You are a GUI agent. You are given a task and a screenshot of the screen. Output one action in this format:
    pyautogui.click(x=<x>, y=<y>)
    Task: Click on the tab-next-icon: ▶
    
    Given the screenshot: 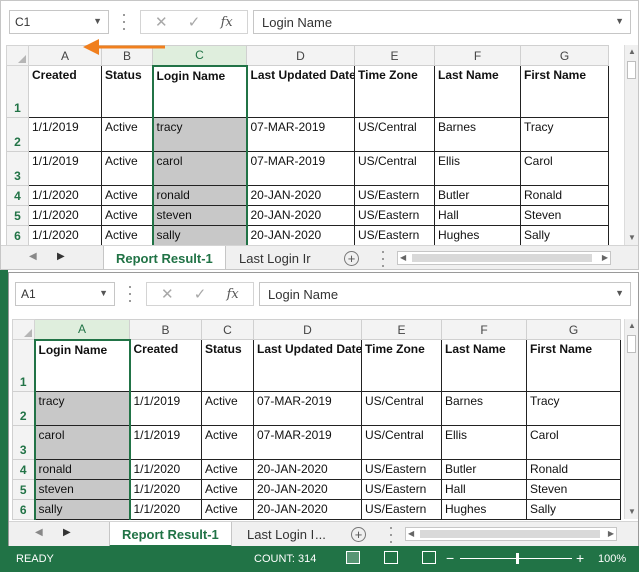 What is the action you would take?
    pyautogui.click(x=61, y=256)
    